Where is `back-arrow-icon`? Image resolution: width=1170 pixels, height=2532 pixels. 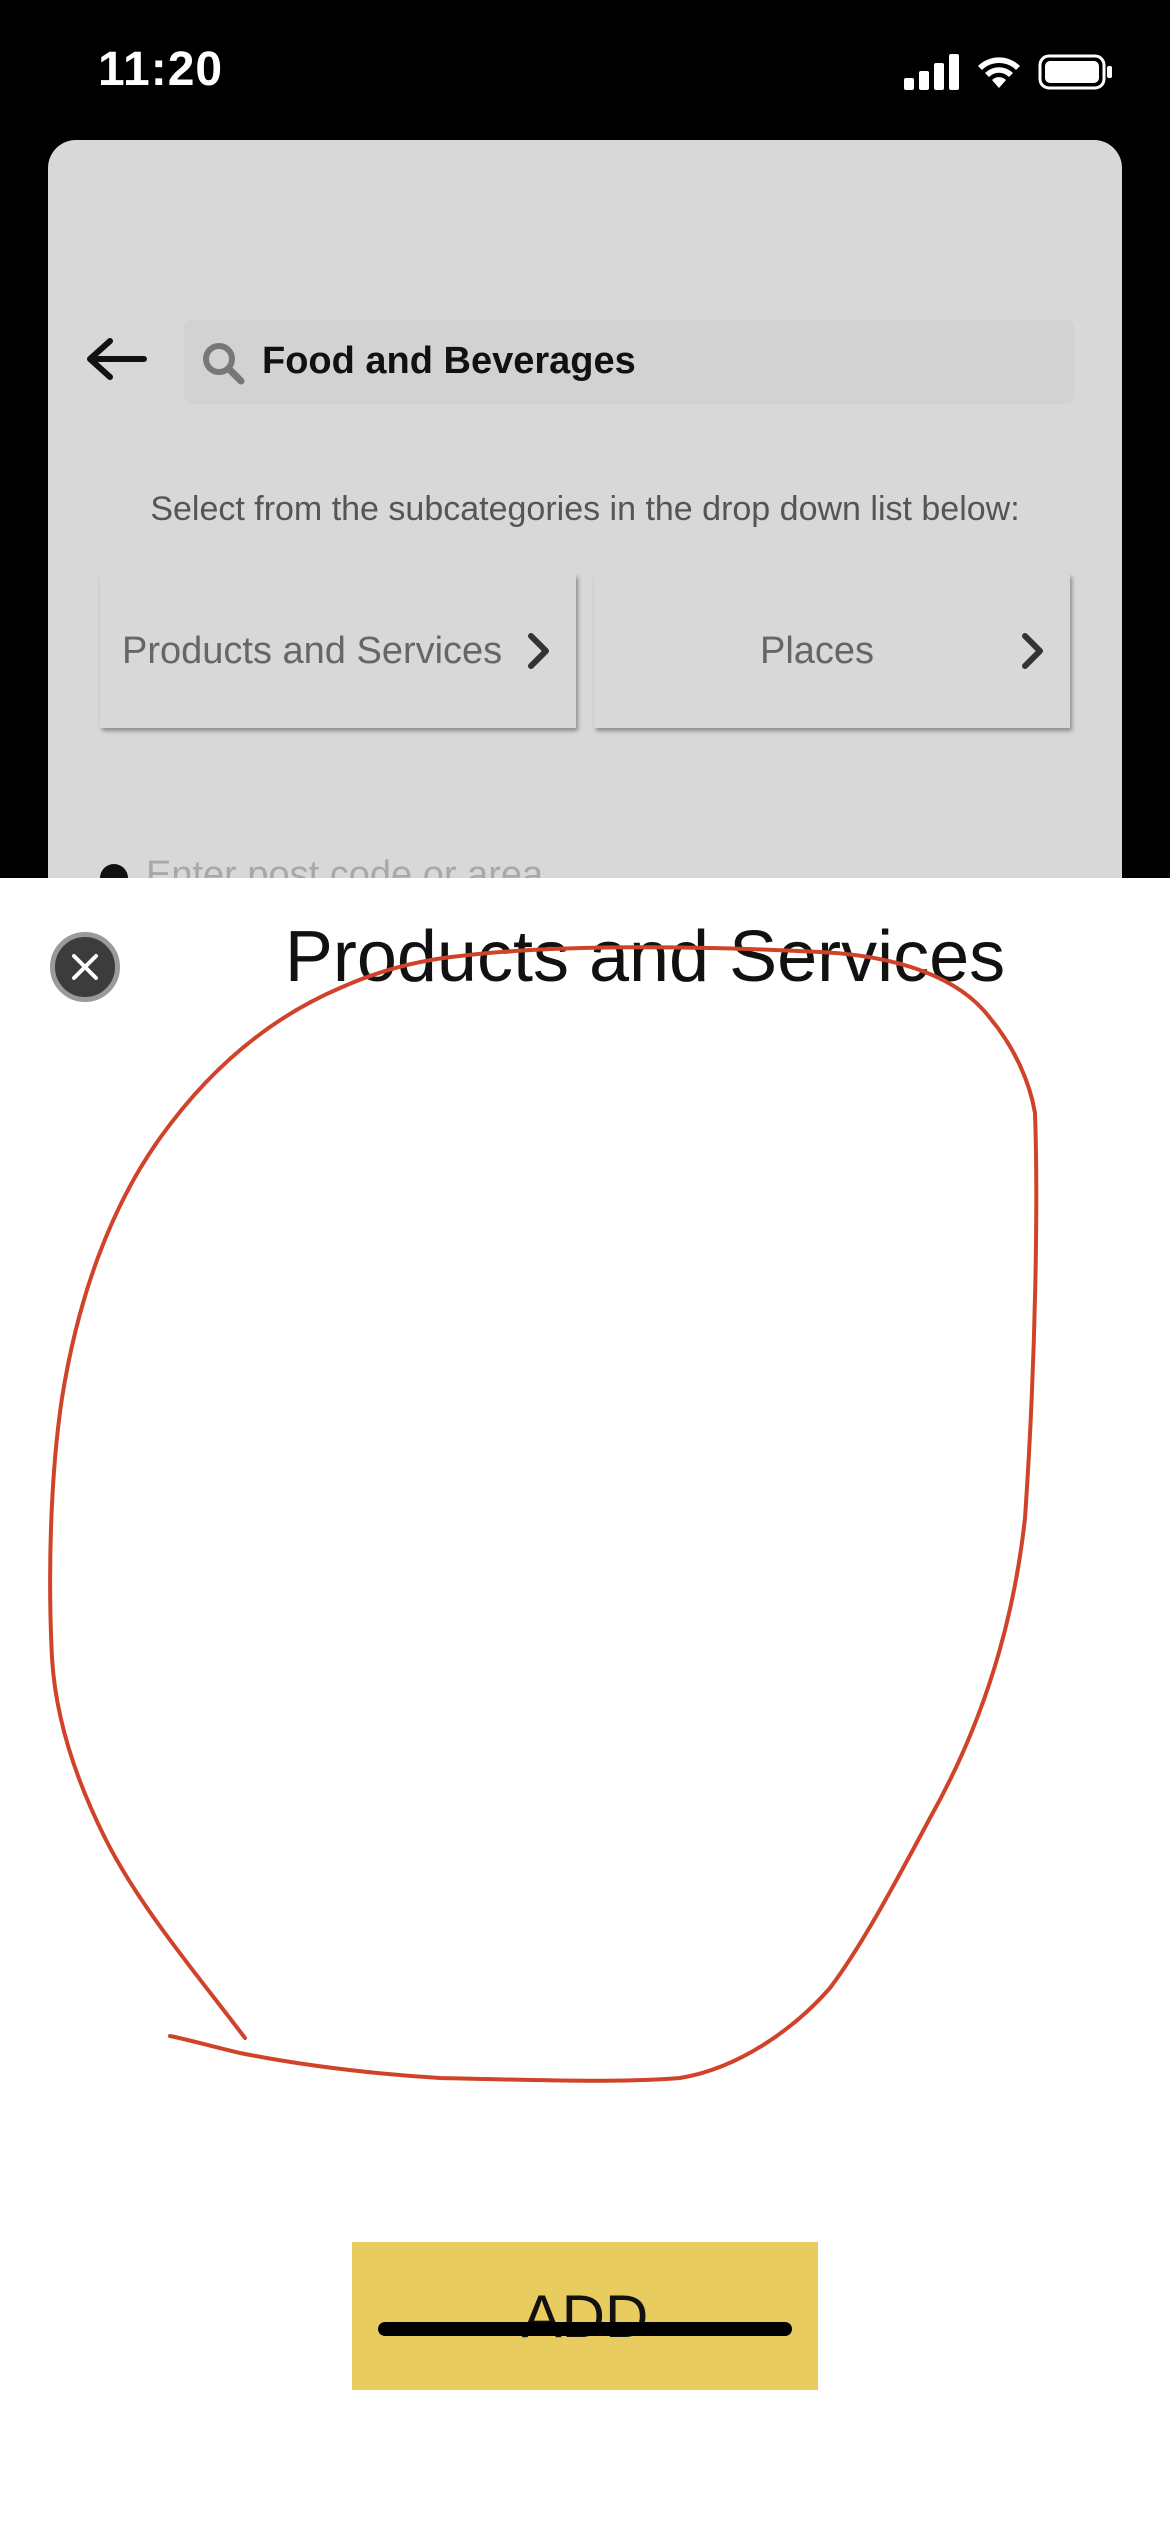
back-arrow-icon is located at coordinates (118, 359).